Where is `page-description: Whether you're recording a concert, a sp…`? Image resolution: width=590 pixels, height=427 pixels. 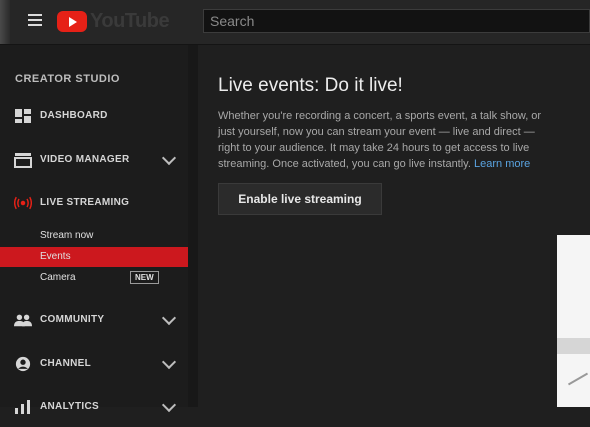
page-description: Whether you're recording a concert, a sp… is located at coordinates (388, 140).